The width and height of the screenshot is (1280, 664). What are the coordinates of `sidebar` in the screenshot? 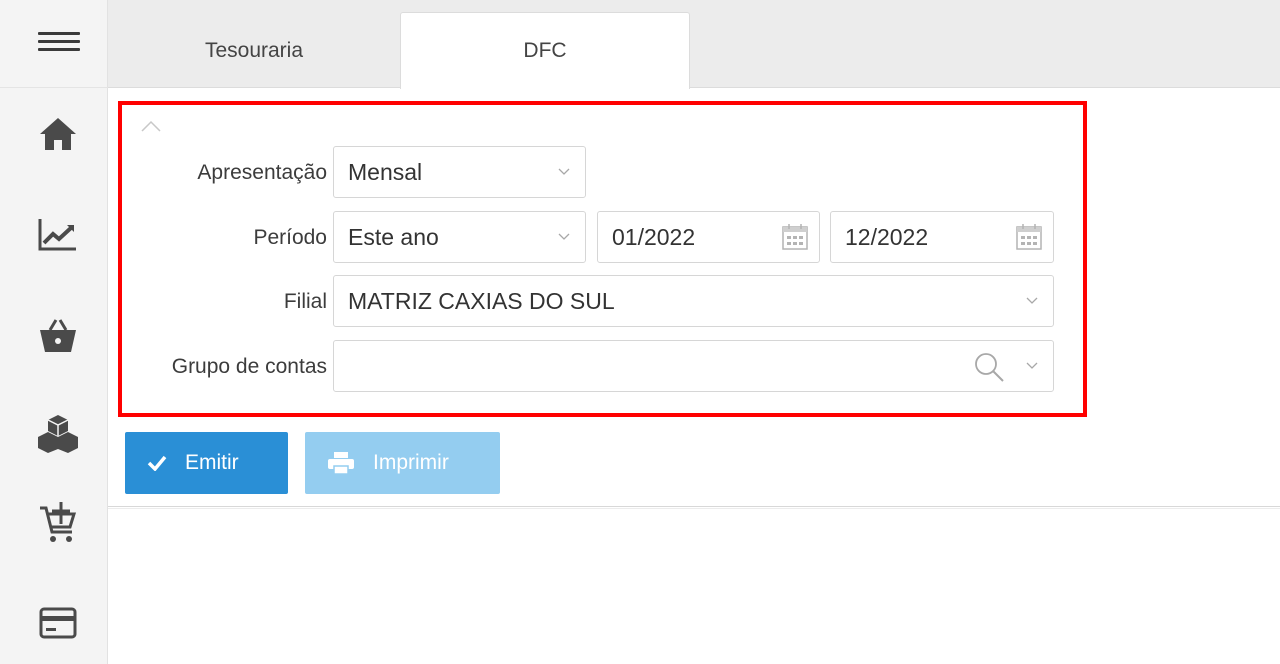 It's located at (54, 332).